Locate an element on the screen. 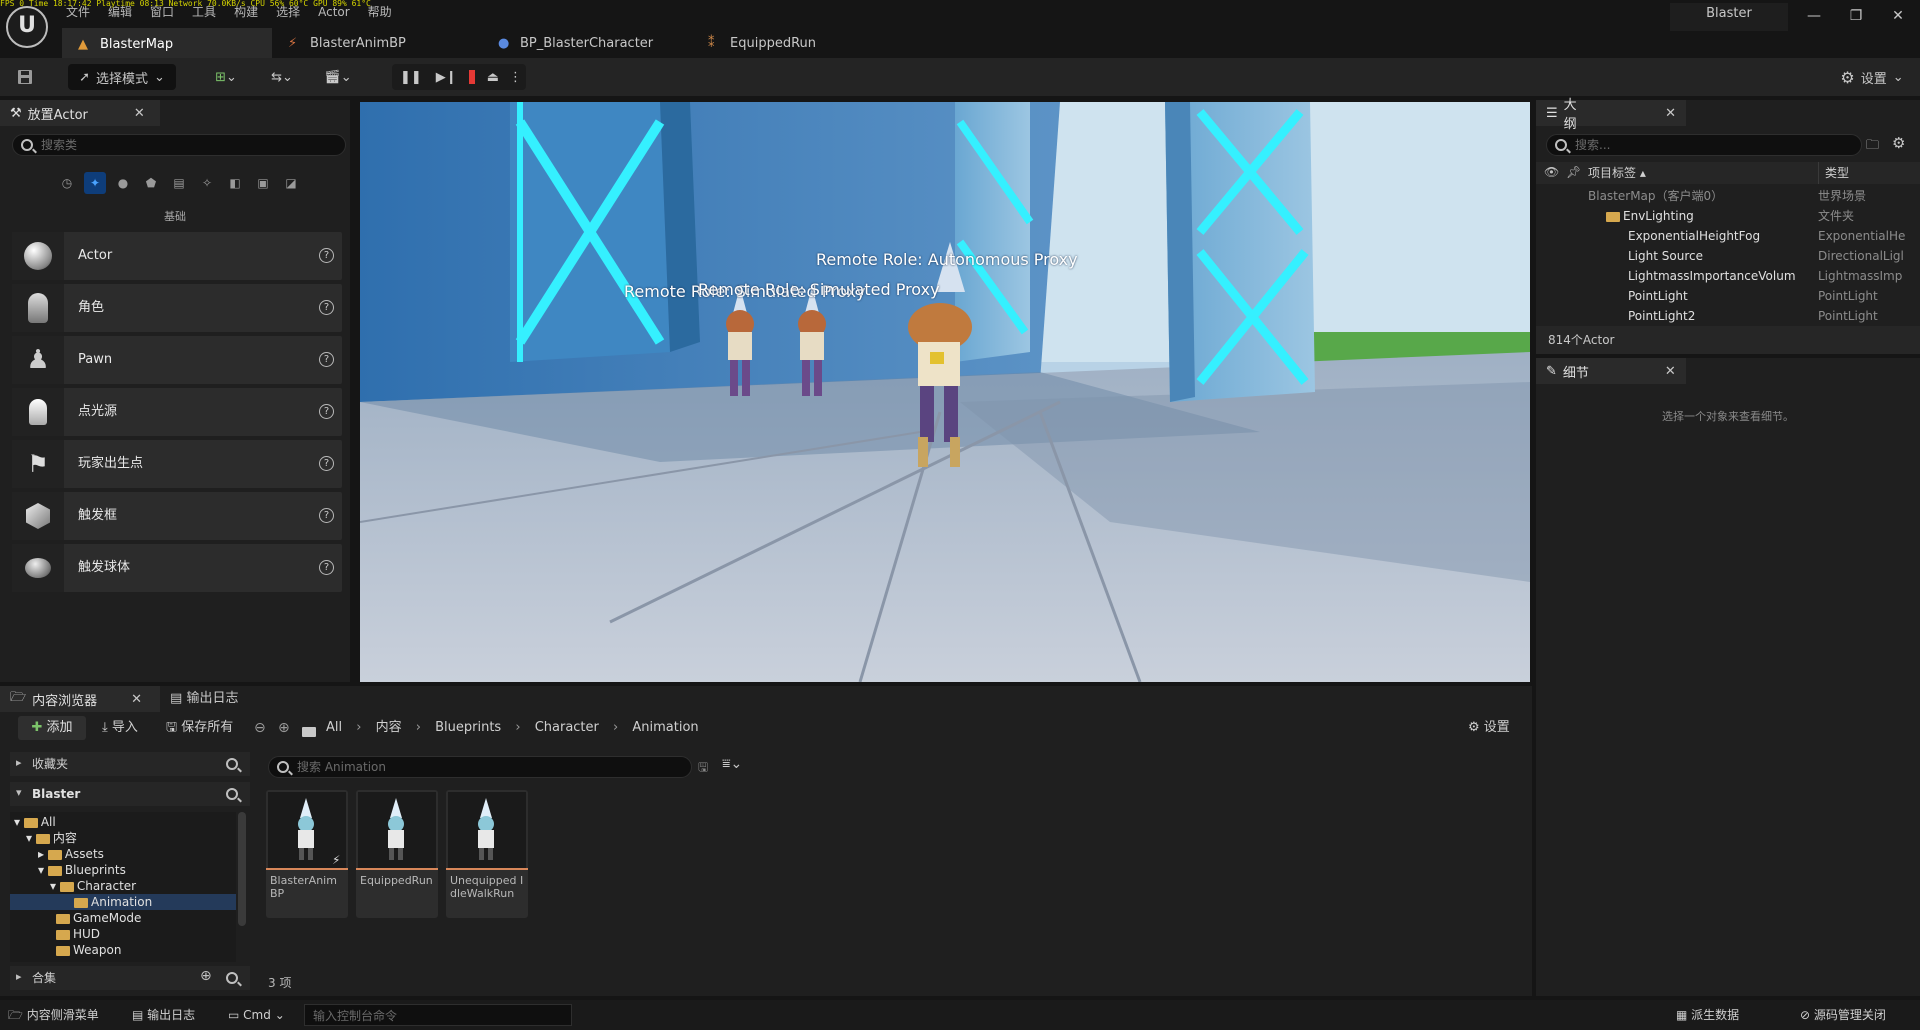  tab-place-actor: ⚒ 放置Actor ✕ is located at coordinates (80, 113).